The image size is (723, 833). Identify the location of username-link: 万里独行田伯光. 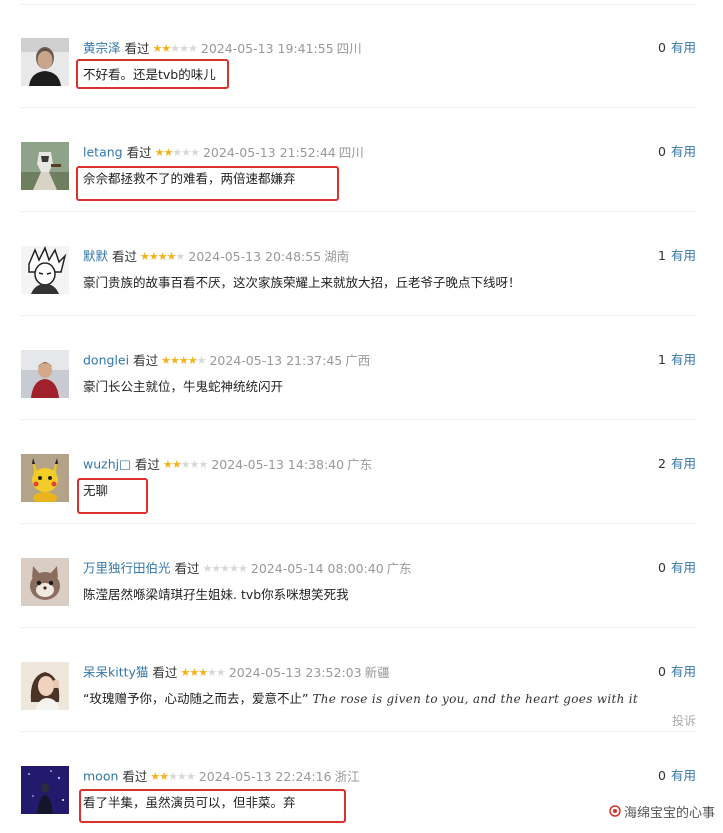
(127, 568).